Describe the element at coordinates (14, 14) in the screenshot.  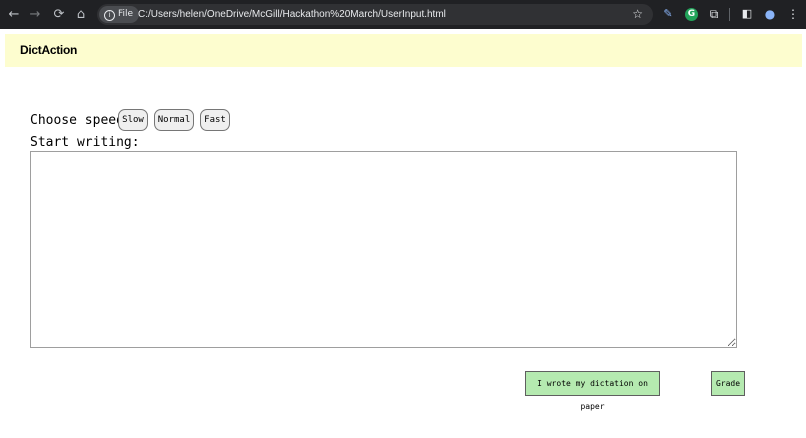
I see `back-icon: ←` at that location.